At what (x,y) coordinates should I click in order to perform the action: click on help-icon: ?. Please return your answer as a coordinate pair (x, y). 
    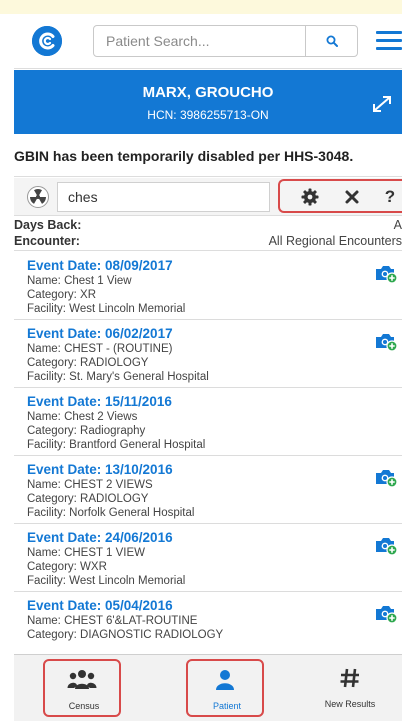
    Looking at the image, I should click on (390, 197).